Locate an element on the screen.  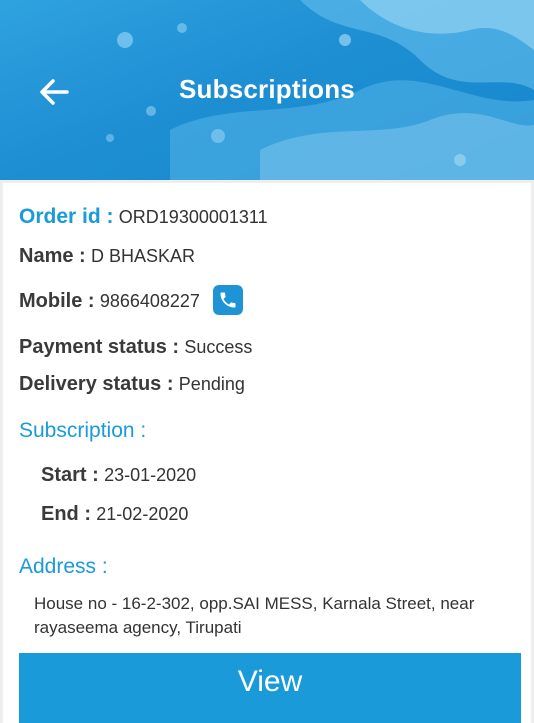
name-row: Name : D BHASKAR is located at coordinates (107, 256).